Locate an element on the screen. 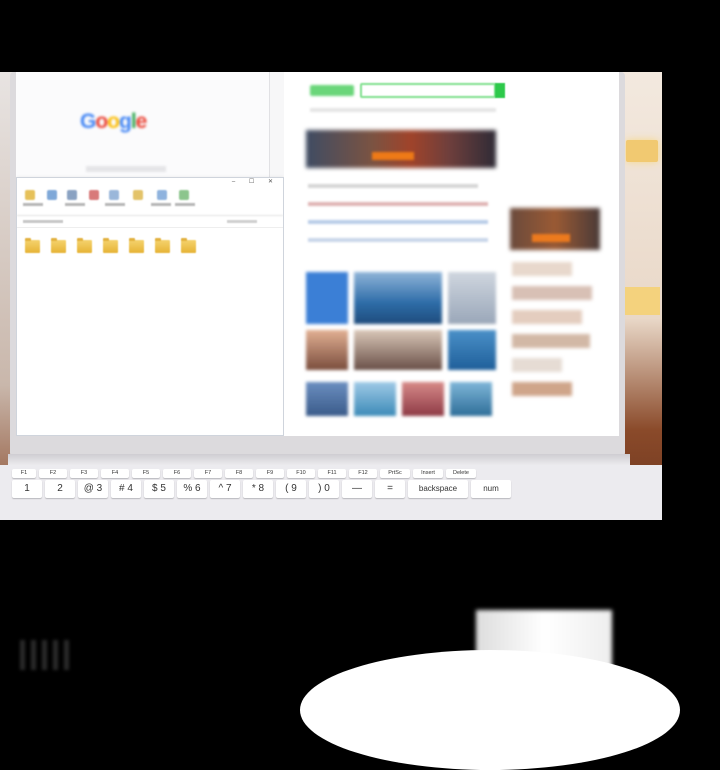 The height and width of the screenshot is (770, 720). key-backspace: backspace is located at coordinates (438, 489).